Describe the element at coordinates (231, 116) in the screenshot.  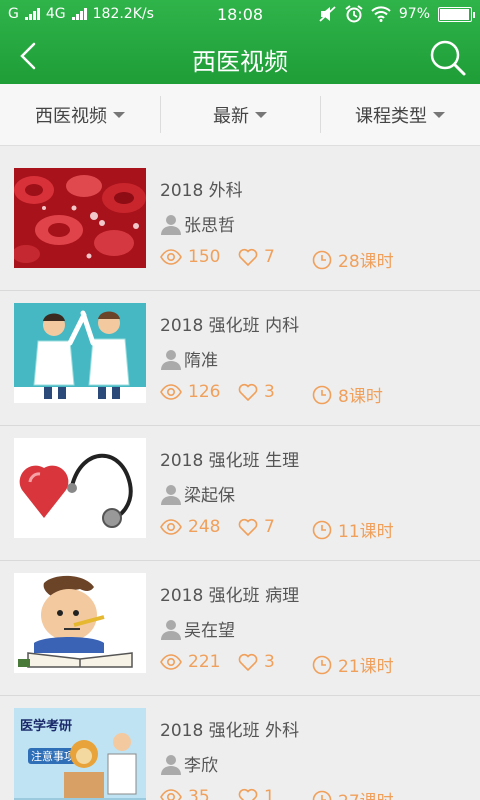
I see `filter-sort-label: 最新` at that location.